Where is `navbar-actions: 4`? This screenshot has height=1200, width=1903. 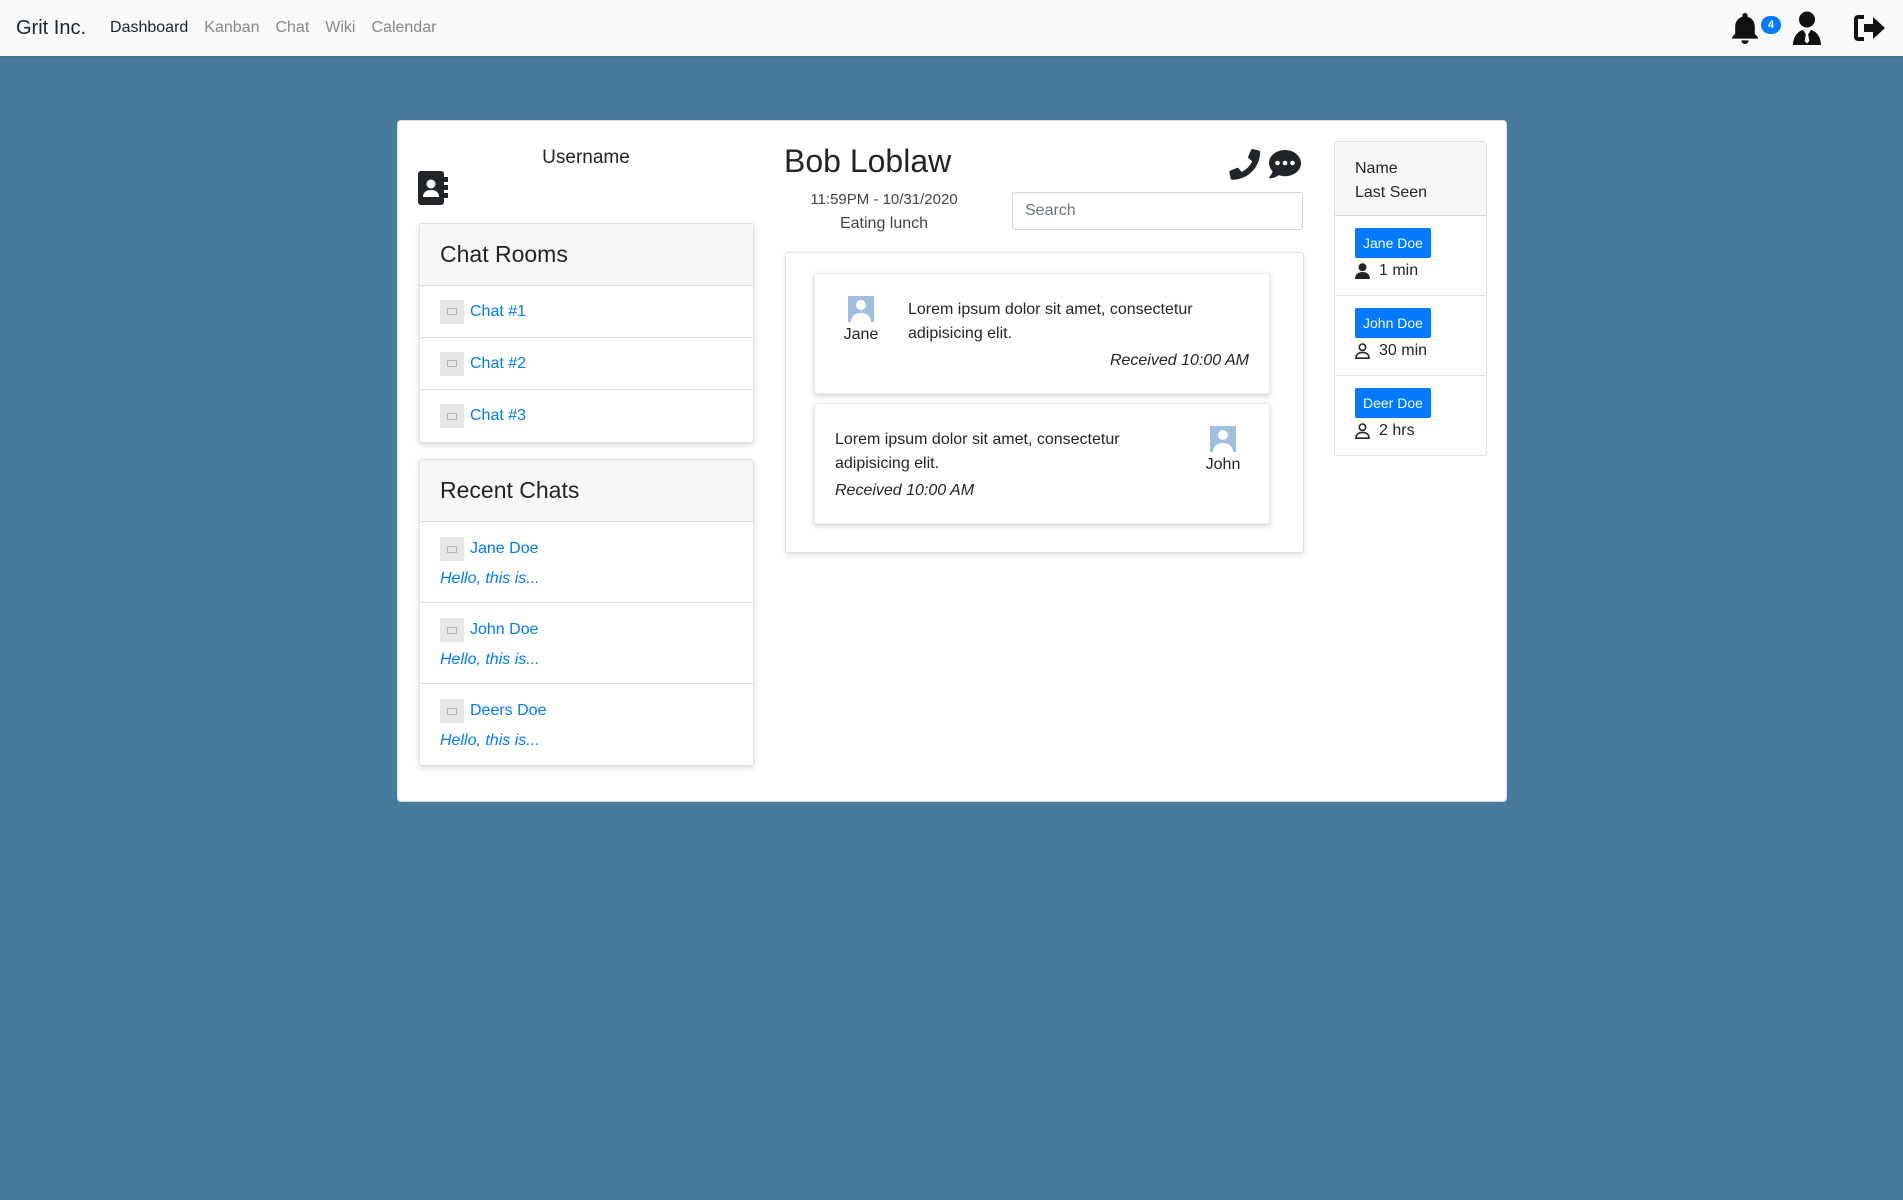
navbar-actions: 4 is located at coordinates (1794, 28).